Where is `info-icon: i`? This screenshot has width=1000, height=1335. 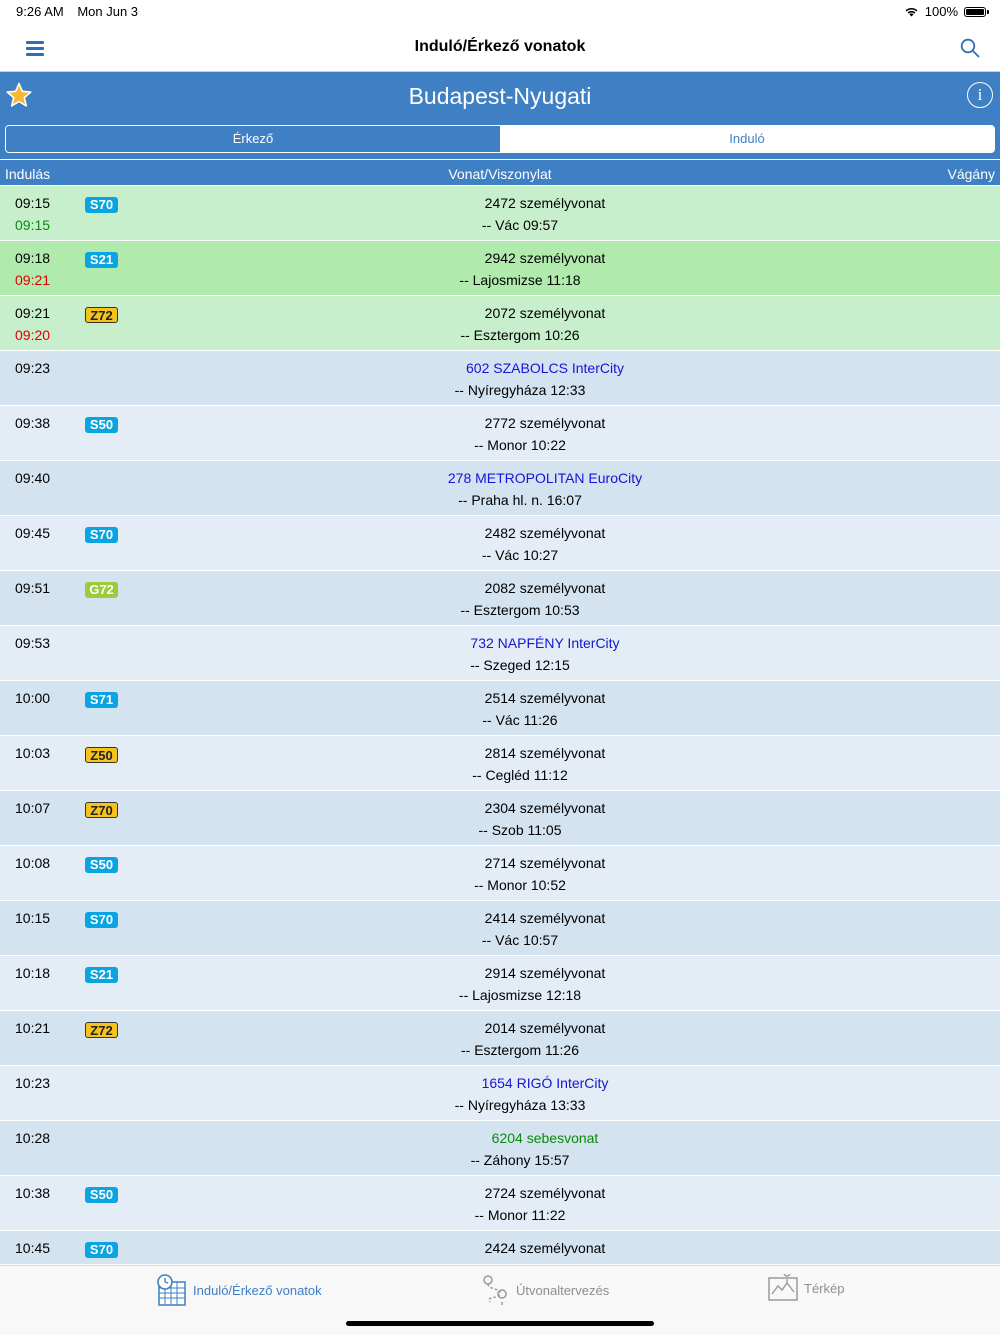 info-icon: i is located at coordinates (980, 95).